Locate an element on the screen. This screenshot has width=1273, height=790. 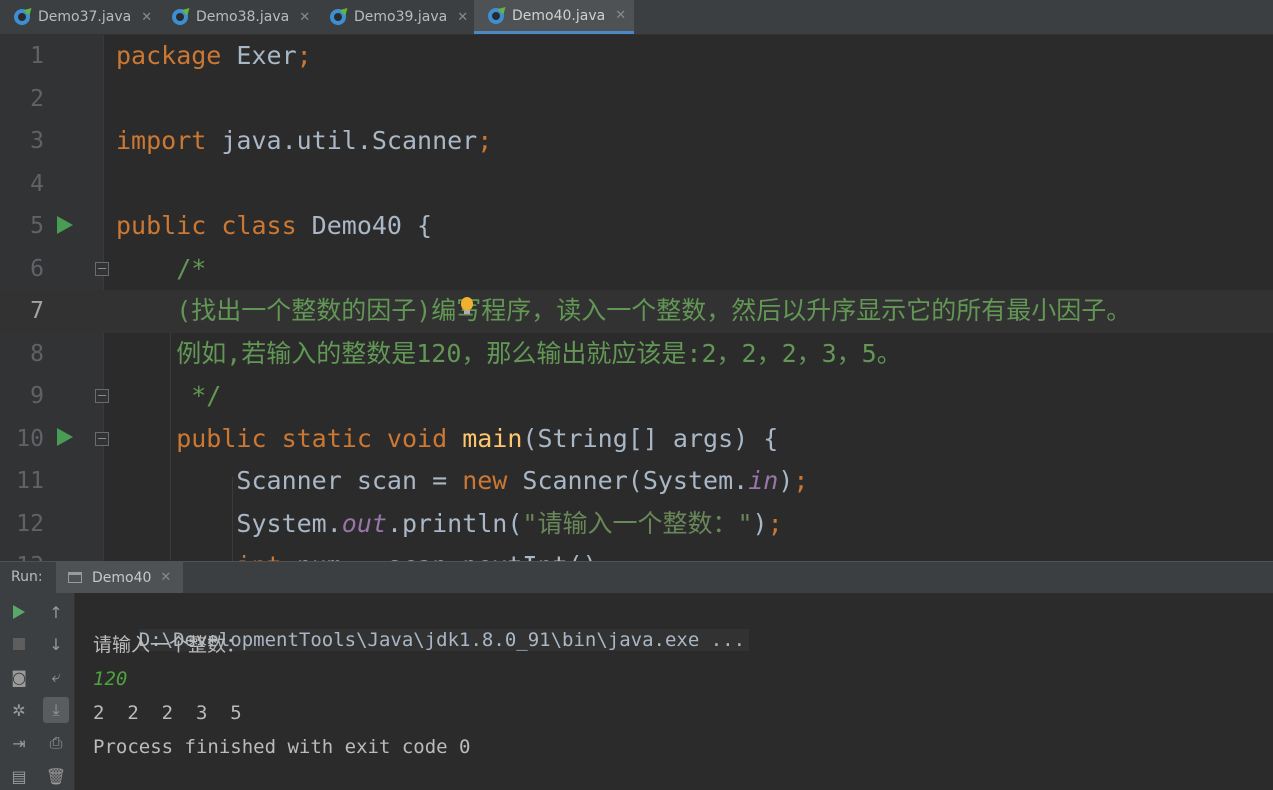
code-line: 12 System.out.println("请输入一个整数："); is located at coordinates (636, 524).